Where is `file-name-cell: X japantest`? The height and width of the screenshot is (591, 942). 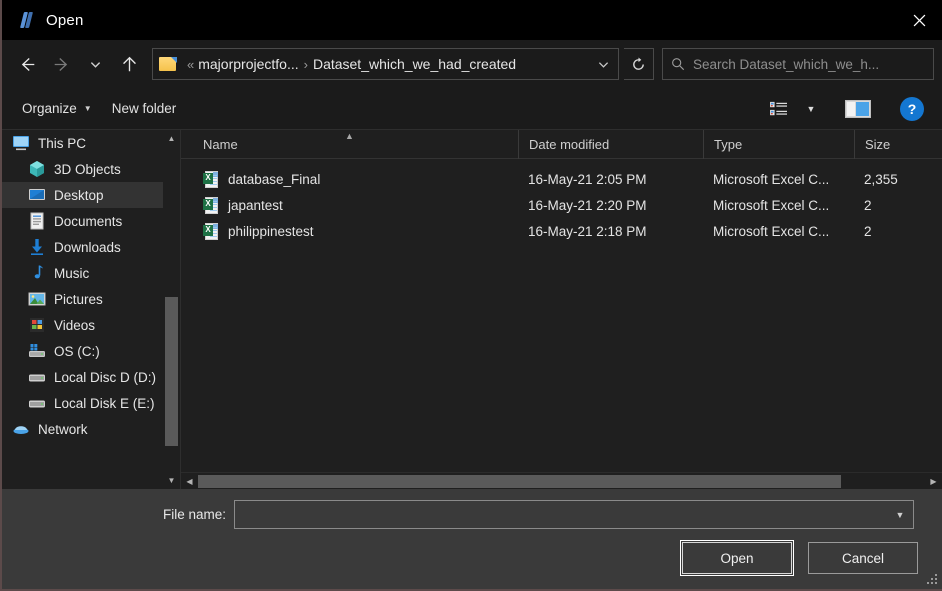
file-name-cell: X japantest is located at coordinates (349, 205).